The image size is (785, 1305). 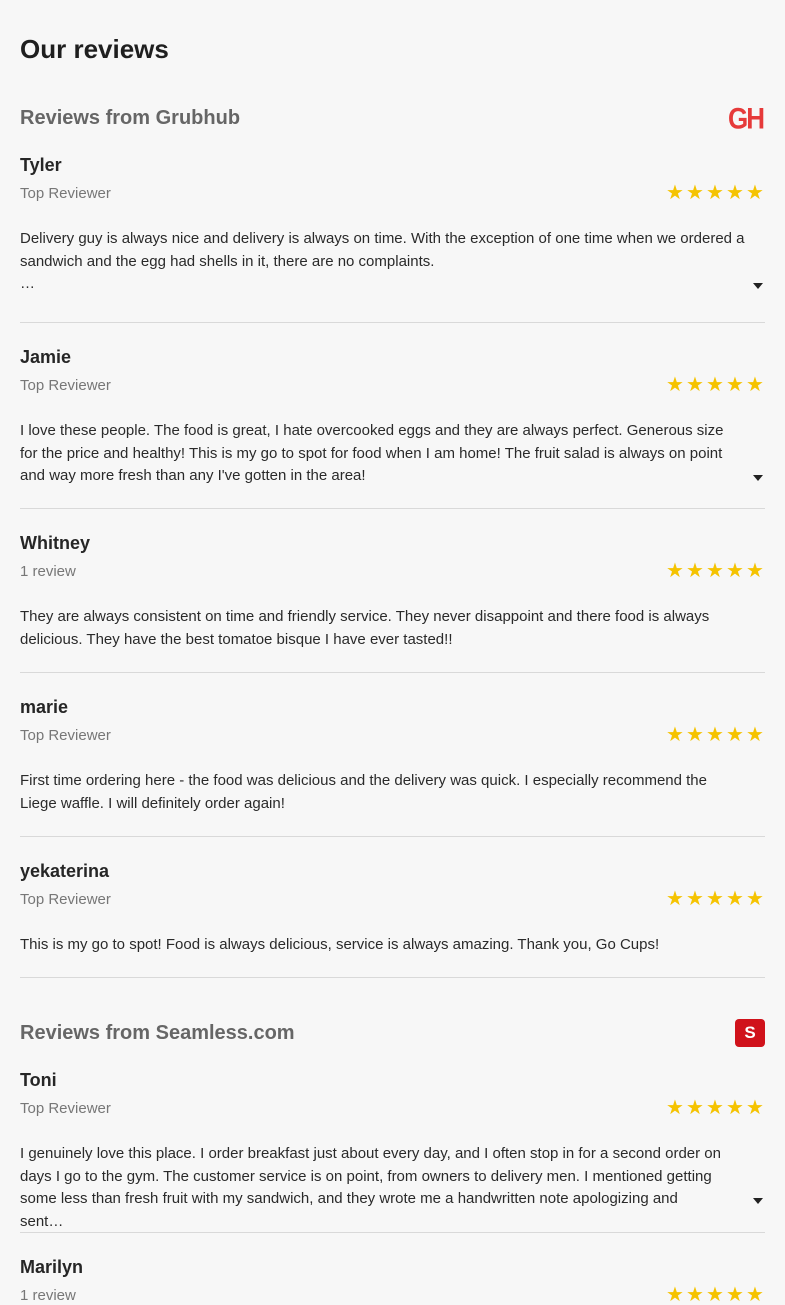 What do you see at coordinates (750, 1033) in the screenshot?
I see `seamless-logo-icon: S` at bounding box center [750, 1033].